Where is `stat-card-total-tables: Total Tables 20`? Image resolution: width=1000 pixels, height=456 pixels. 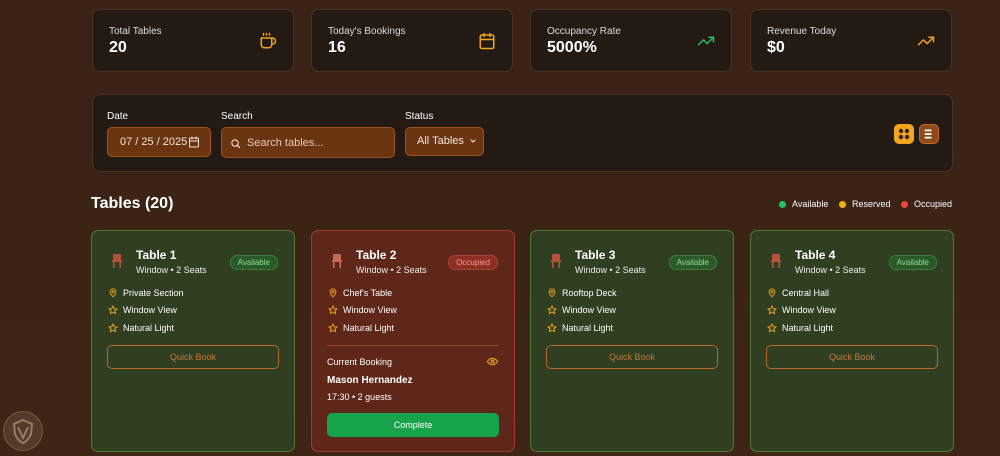 stat-card-total-tables: Total Tables 20 is located at coordinates (193, 40).